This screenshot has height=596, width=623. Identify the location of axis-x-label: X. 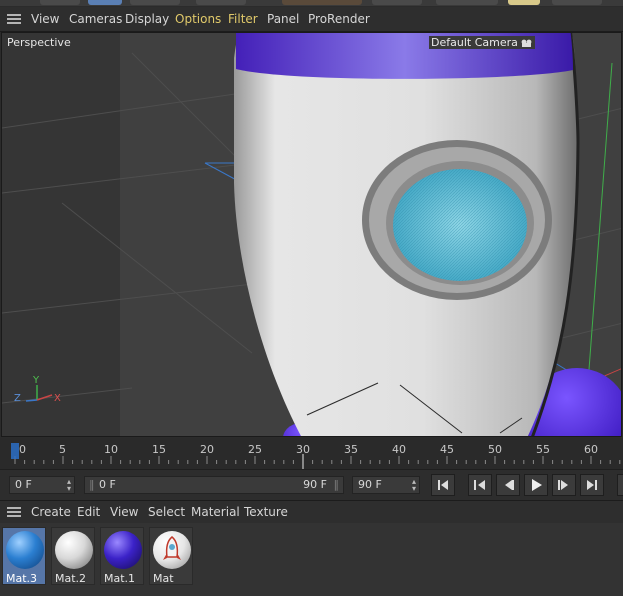
(57, 398).